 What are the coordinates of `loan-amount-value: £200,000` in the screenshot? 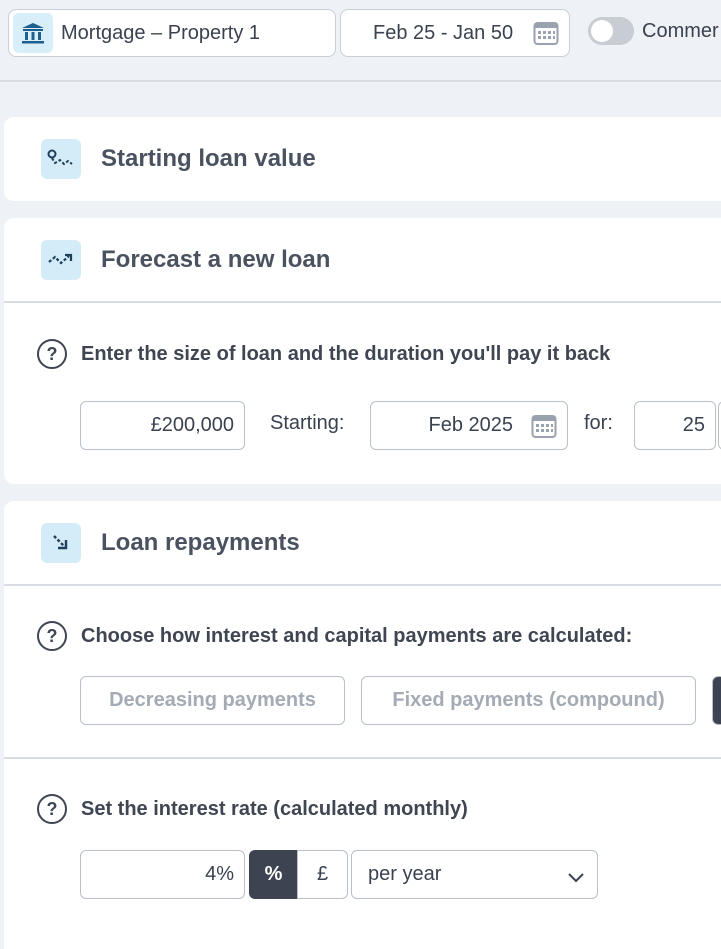 It's located at (192, 425).